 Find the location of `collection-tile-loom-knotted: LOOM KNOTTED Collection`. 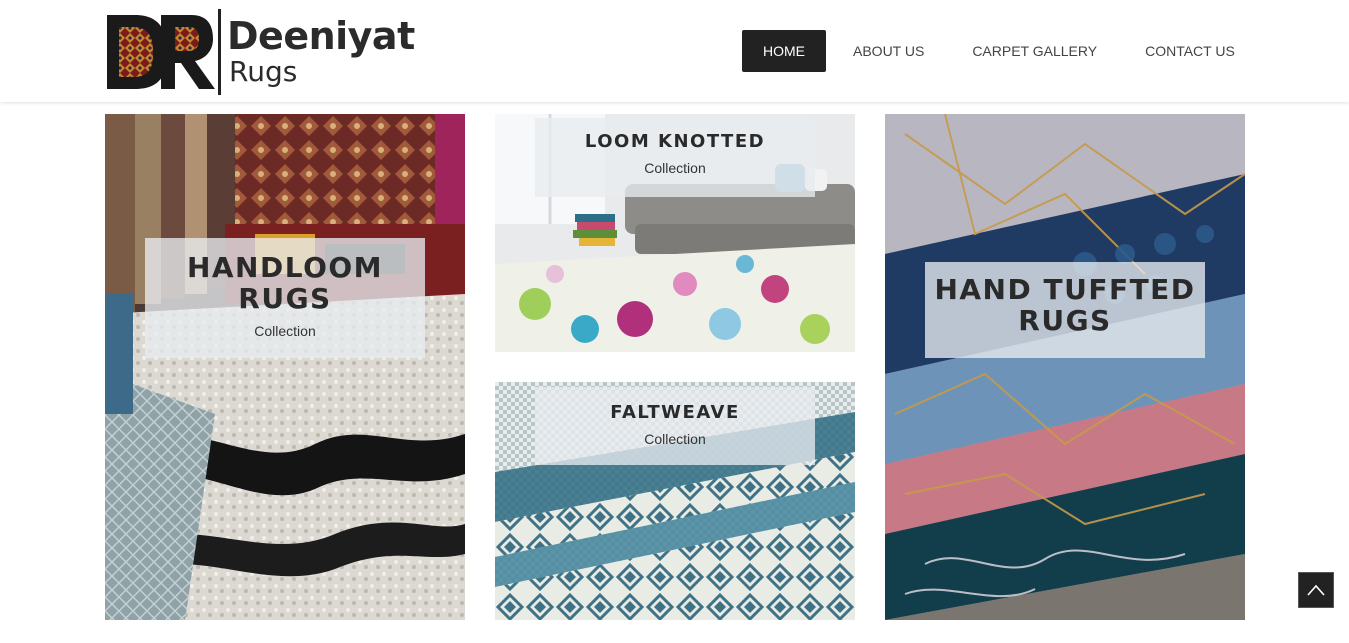

collection-tile-loom-knotted: LOOM KNOTTED Collection is located at coordinates (675, 233).